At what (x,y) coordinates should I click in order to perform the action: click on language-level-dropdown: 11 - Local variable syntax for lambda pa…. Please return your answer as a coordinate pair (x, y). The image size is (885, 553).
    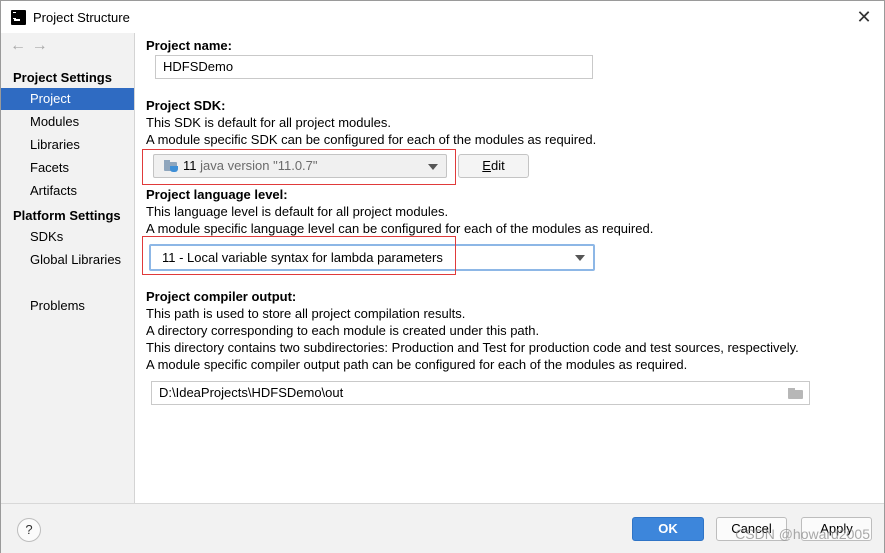
    Looking at the image, I should click on (372, 257).